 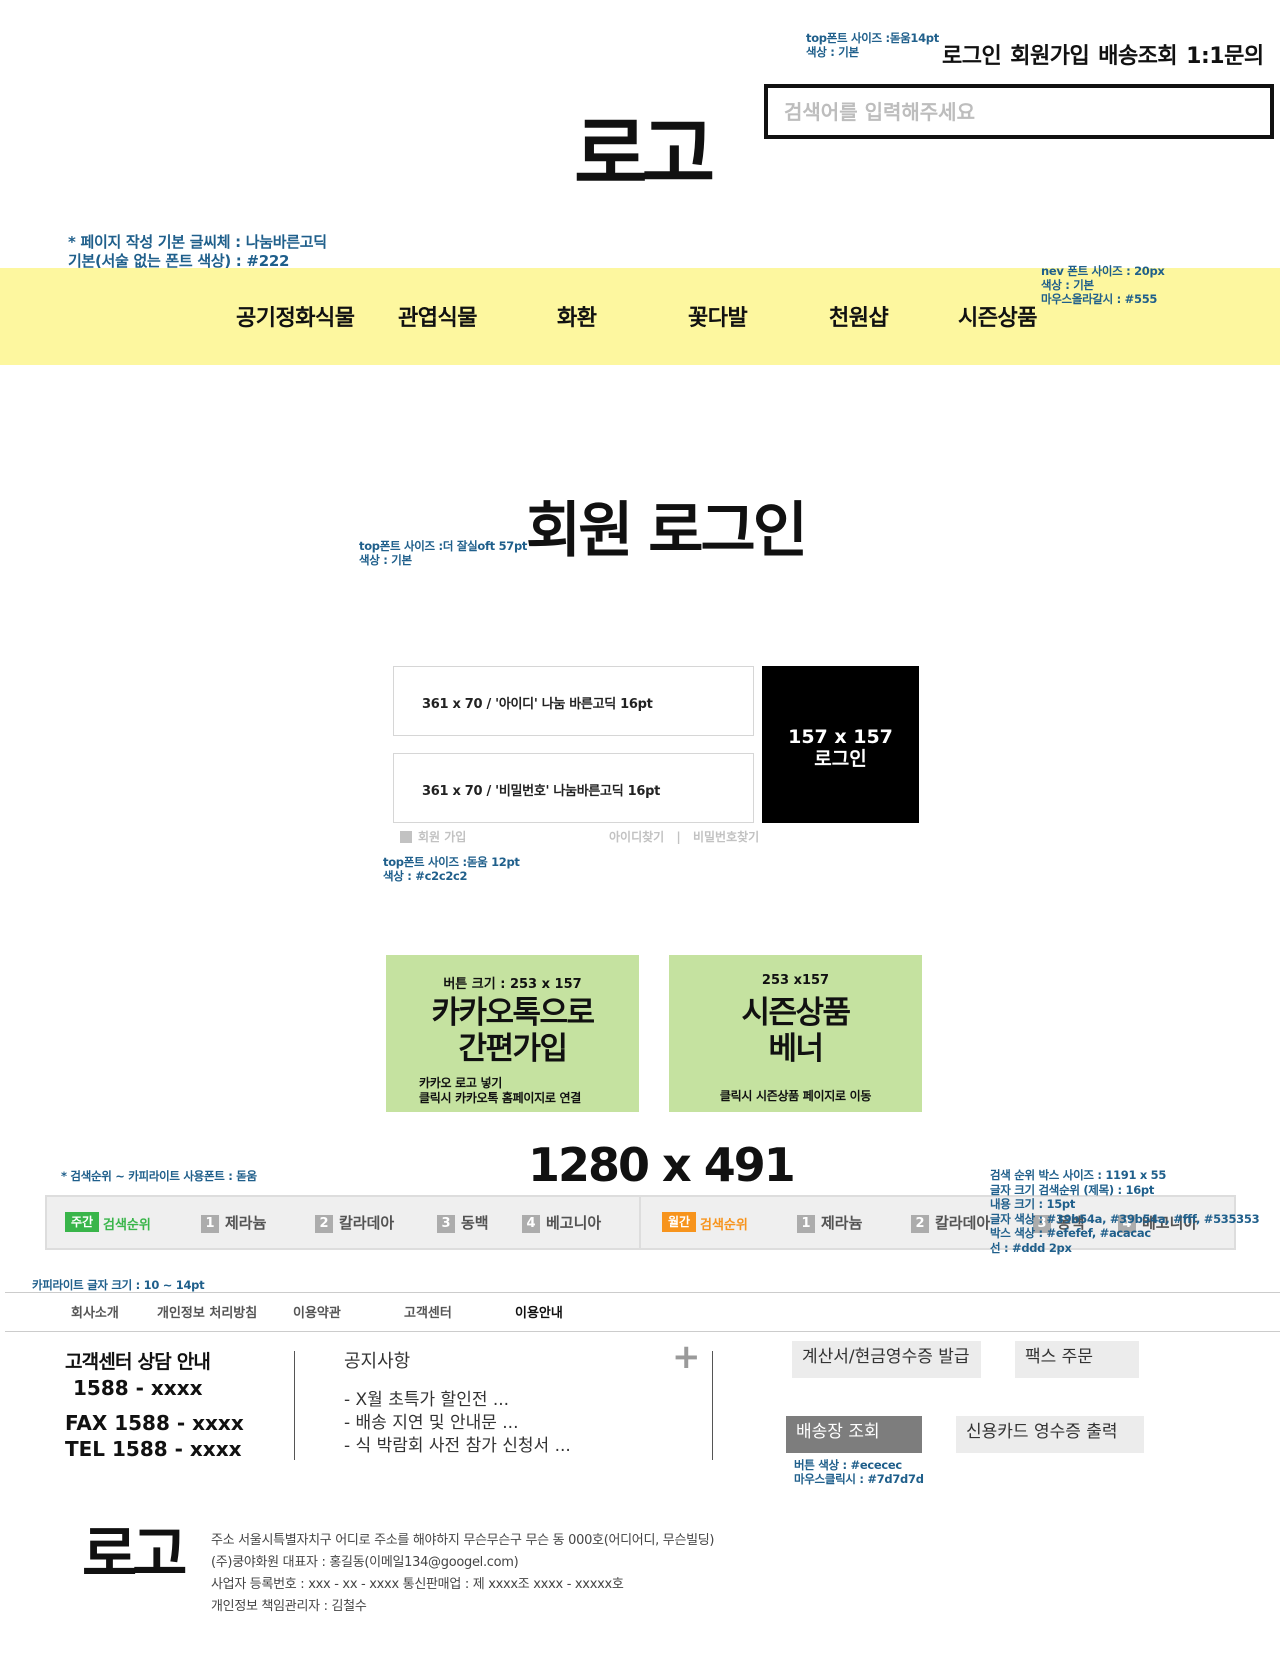 I want to click on card-receipt-button: 신용카드 영수증 출력, so click(x=1050, y=1434).